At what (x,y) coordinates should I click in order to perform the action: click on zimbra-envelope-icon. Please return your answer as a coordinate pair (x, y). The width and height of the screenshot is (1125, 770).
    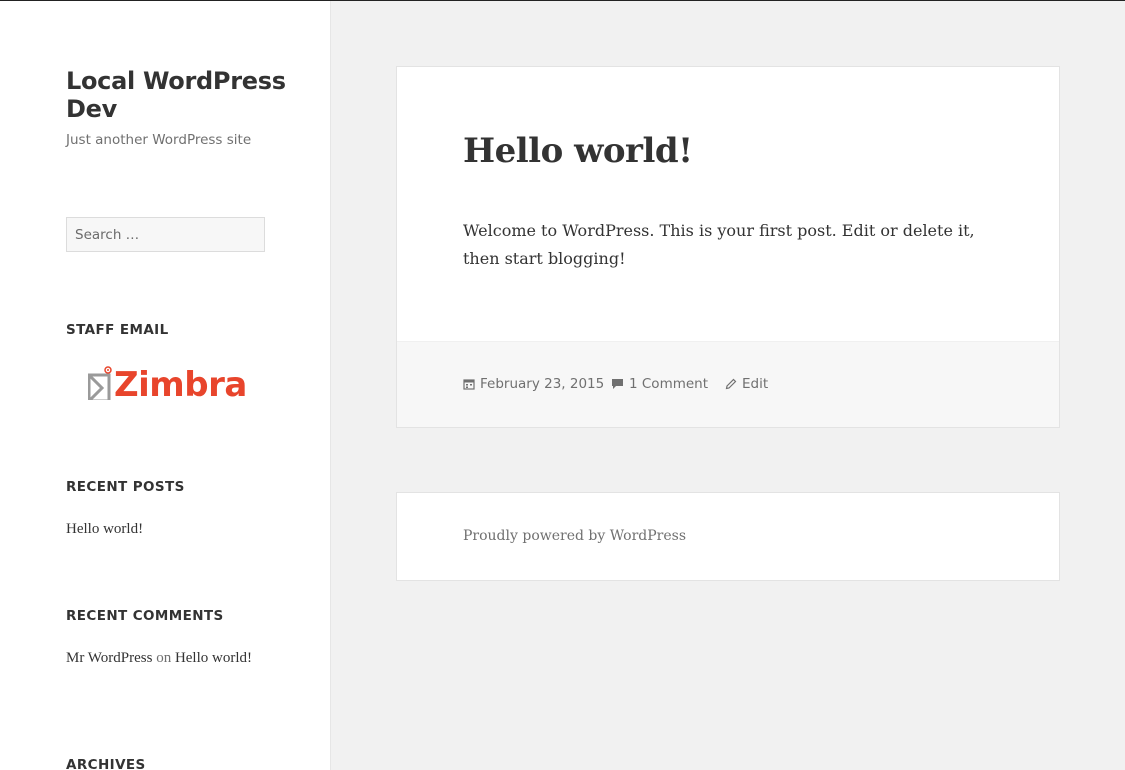
    Looking at the image, I should click on (99, 385).